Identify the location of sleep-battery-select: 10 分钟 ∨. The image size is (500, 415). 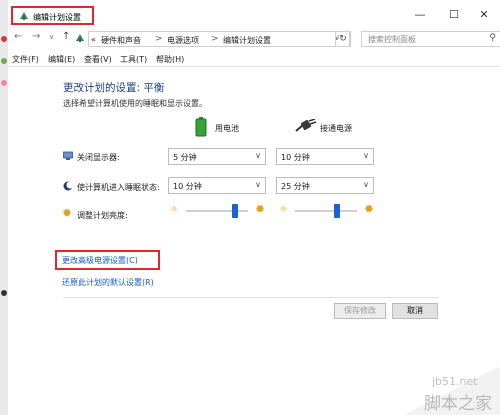
(217, 185).